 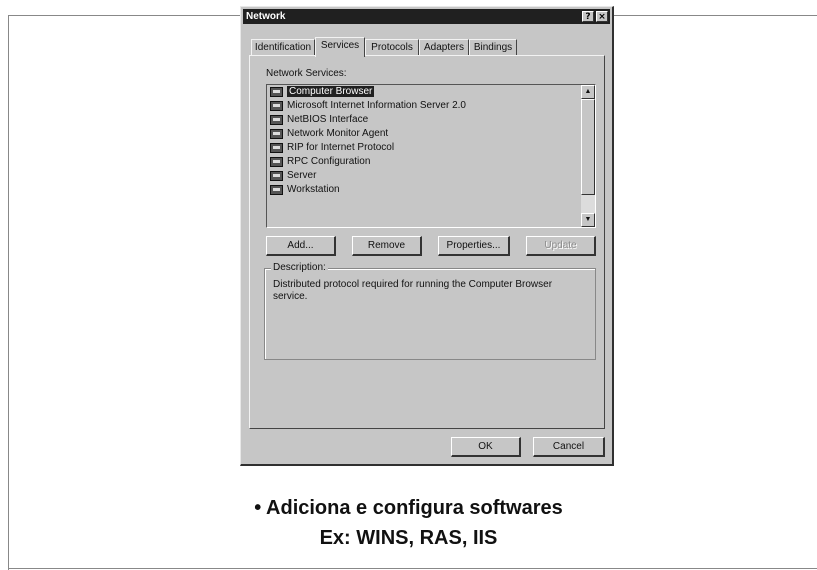 I want to click on slide-frame-bottom, so click(x=412, y=568).